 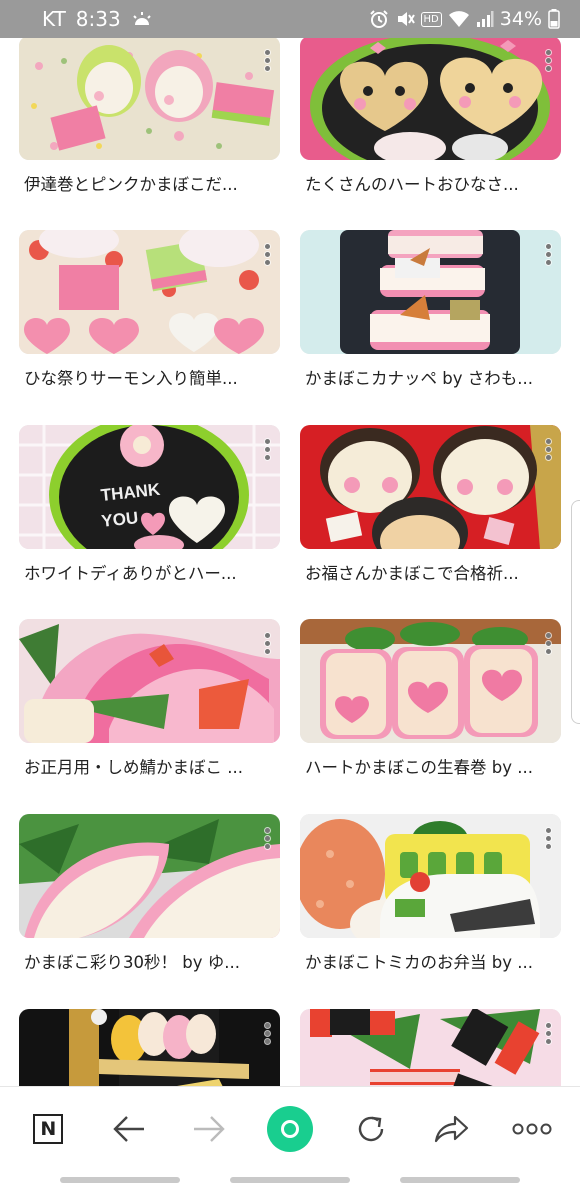 I want to click on refresh-icon, so click(x=370, y=1128).